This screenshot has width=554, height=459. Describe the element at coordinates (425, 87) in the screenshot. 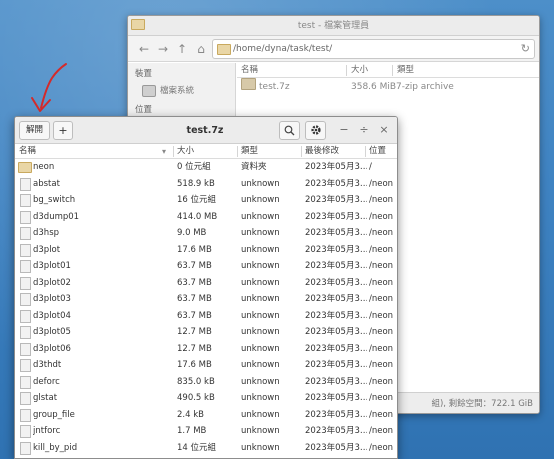

I see `file-type: 7-zip archive` at that location.